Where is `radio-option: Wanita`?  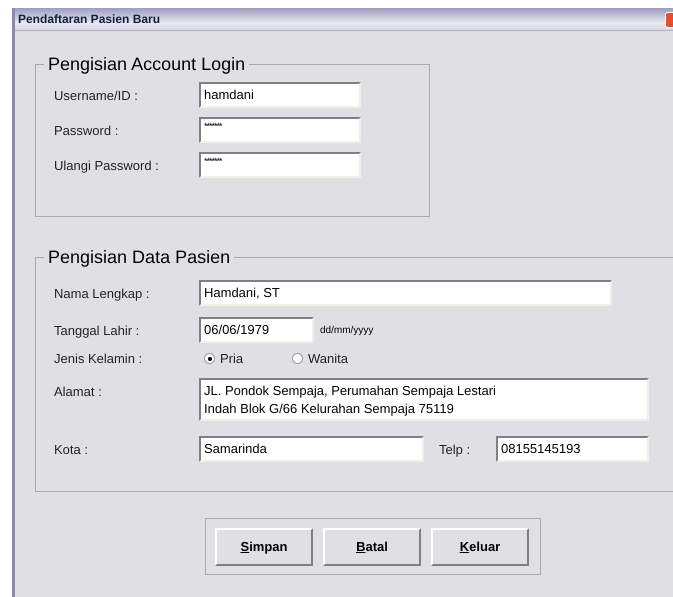
radio-option: Wanita is located at coordinates (336, 358).